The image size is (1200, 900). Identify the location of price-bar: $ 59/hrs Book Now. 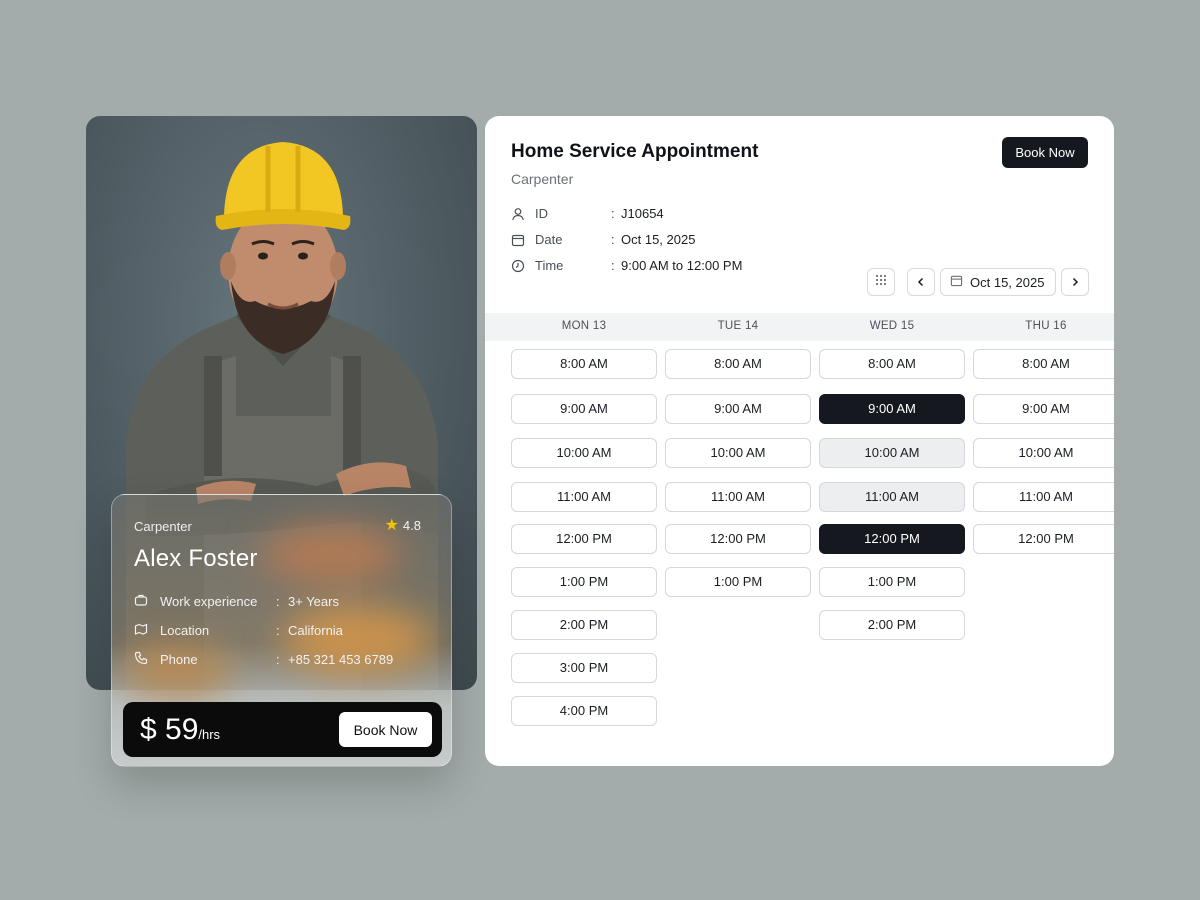
(282, 729).